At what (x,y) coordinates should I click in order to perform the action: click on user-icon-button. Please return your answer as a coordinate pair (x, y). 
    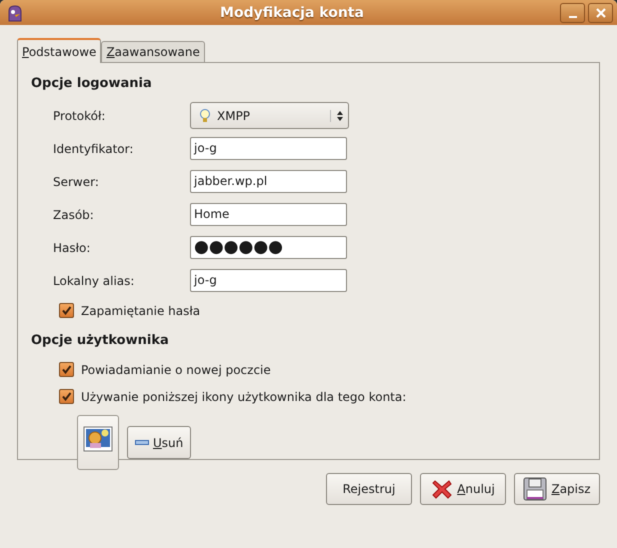
    Looking at the image, I should click on (98, 442).